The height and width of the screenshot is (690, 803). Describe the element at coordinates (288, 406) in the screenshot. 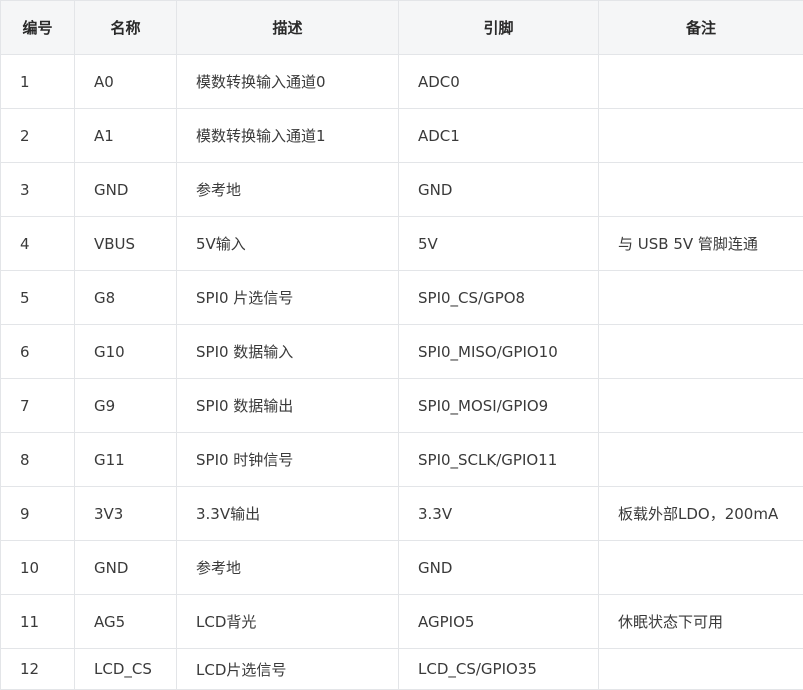

I see `cell-description: SPI0 数据输出` at that location.